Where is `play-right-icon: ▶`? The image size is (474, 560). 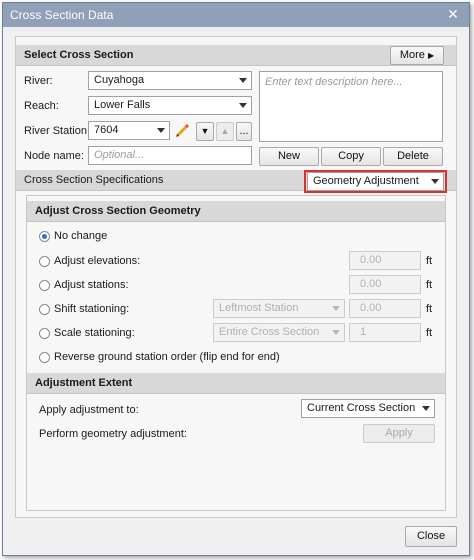 play-right-icon: ▶ is located at coordinates (431, 55).